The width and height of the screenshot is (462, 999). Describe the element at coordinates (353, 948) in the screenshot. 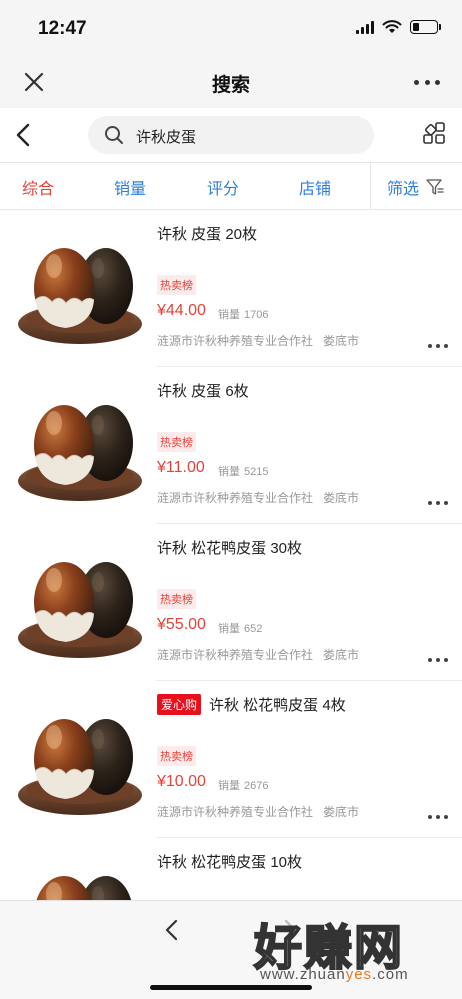

I see `watermark: 好赚网 www.zhuanyes.com` at that location.